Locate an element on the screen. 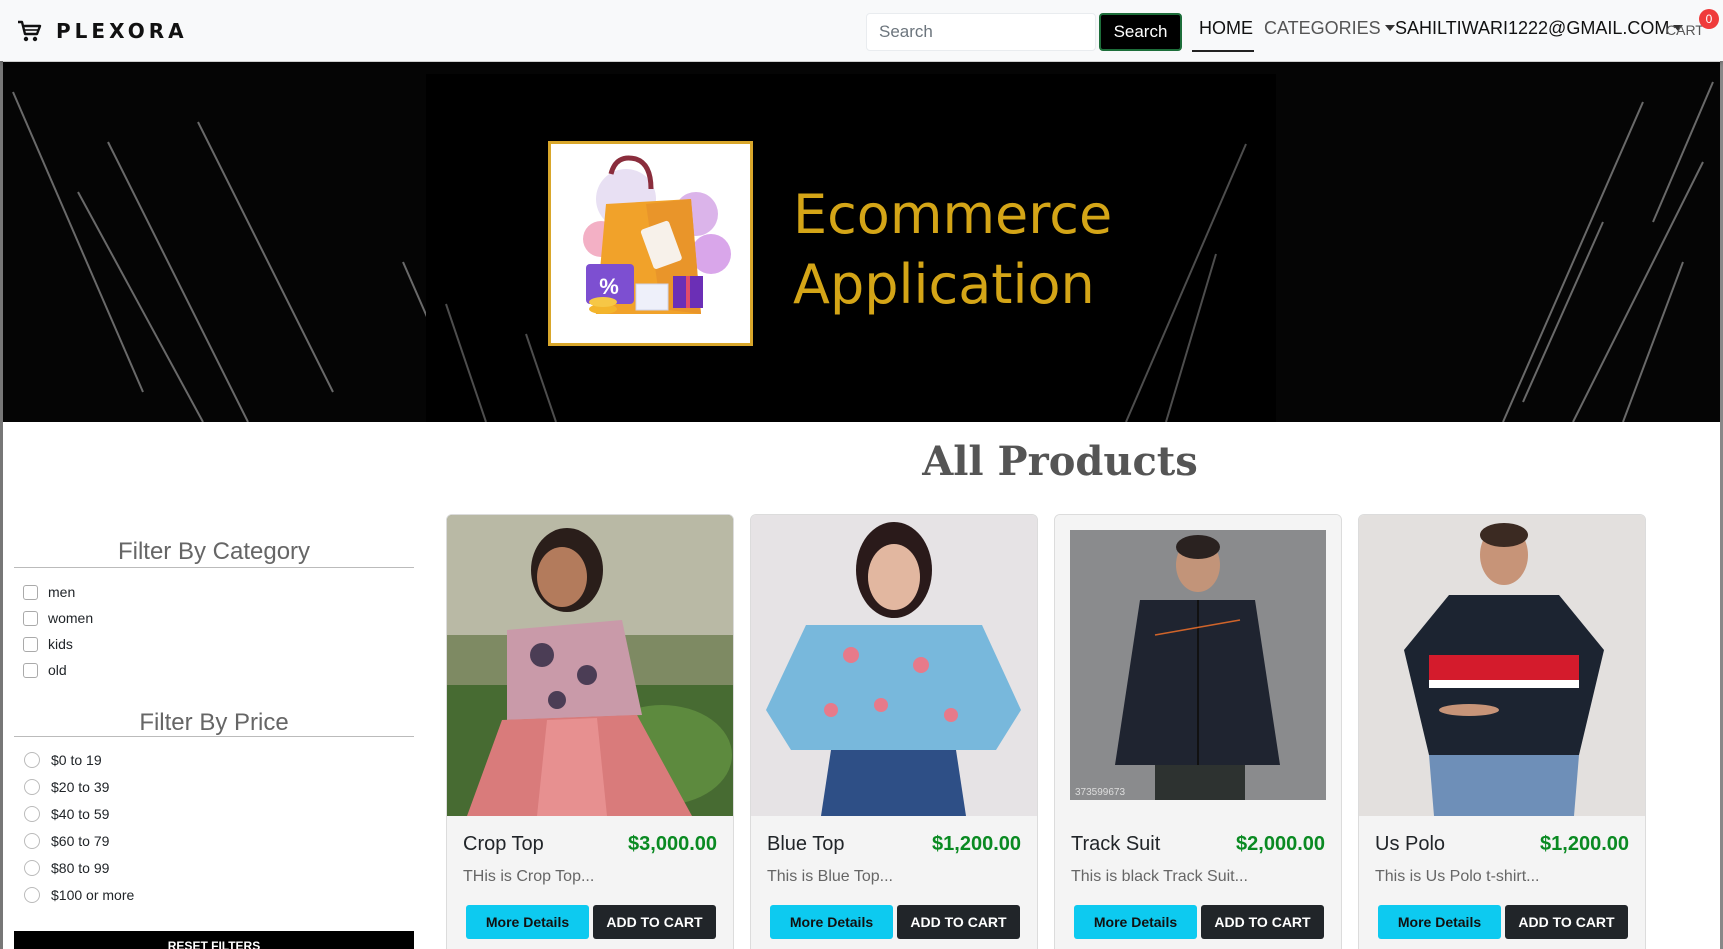  radio-label: $100 or more is located at coordinates (93, 895).